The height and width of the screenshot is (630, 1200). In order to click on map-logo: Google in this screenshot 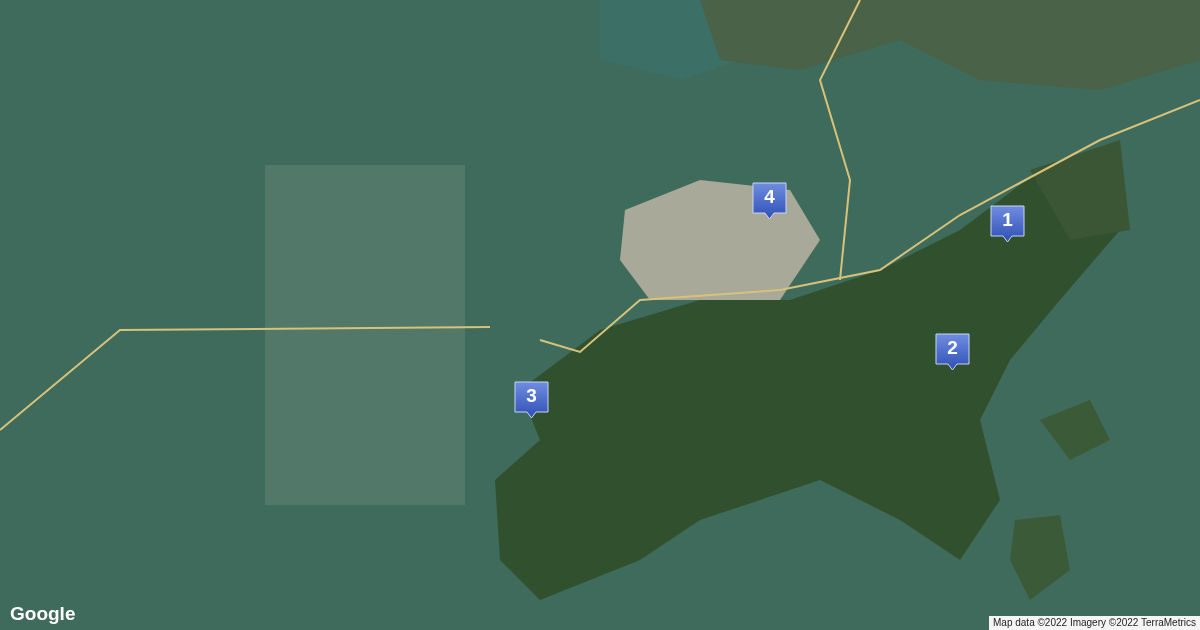, I will do `click(43, 613)`.